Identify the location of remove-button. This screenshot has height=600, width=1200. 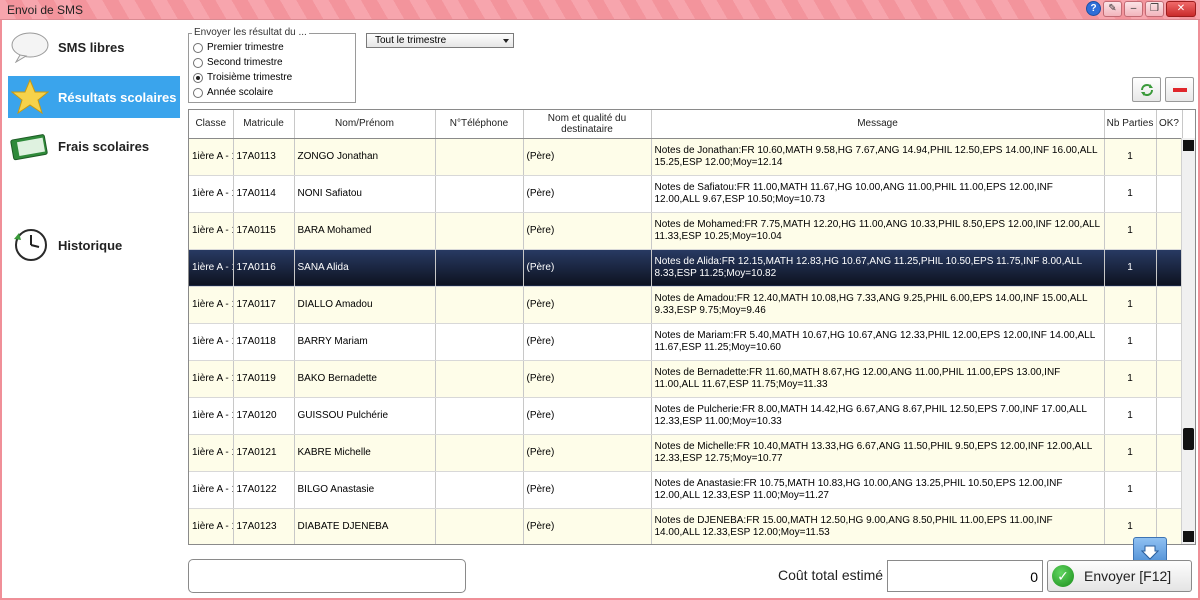
(1179, 89).